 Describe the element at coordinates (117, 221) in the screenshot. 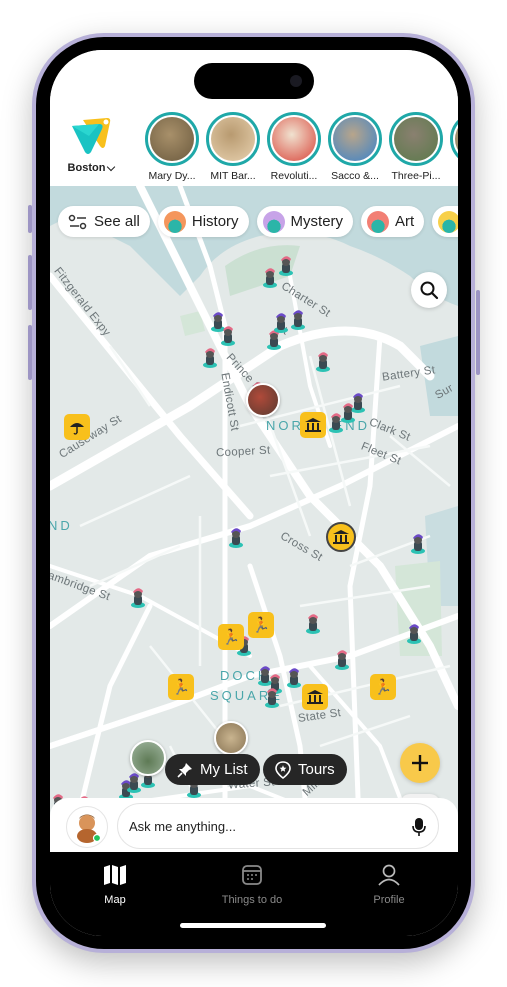

I see `see-all-label: See all` at that location.